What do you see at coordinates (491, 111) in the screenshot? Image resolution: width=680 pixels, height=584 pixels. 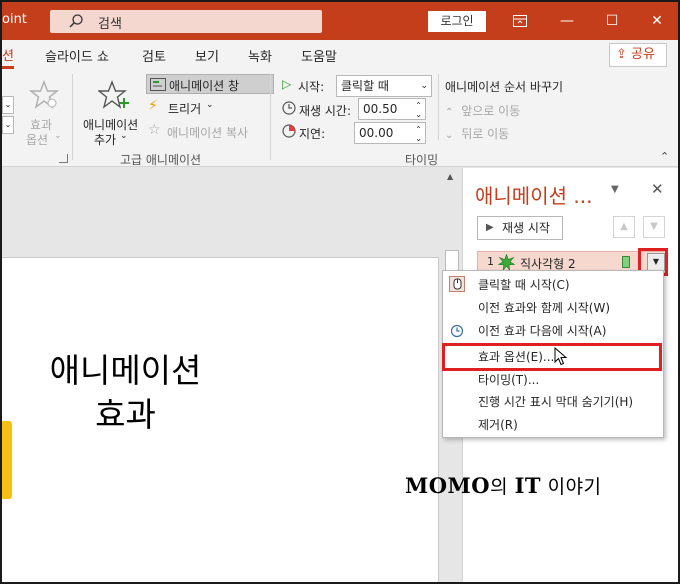 I see `move-earlier-label: 앞으로 이동` at bounding box center [491, 111].